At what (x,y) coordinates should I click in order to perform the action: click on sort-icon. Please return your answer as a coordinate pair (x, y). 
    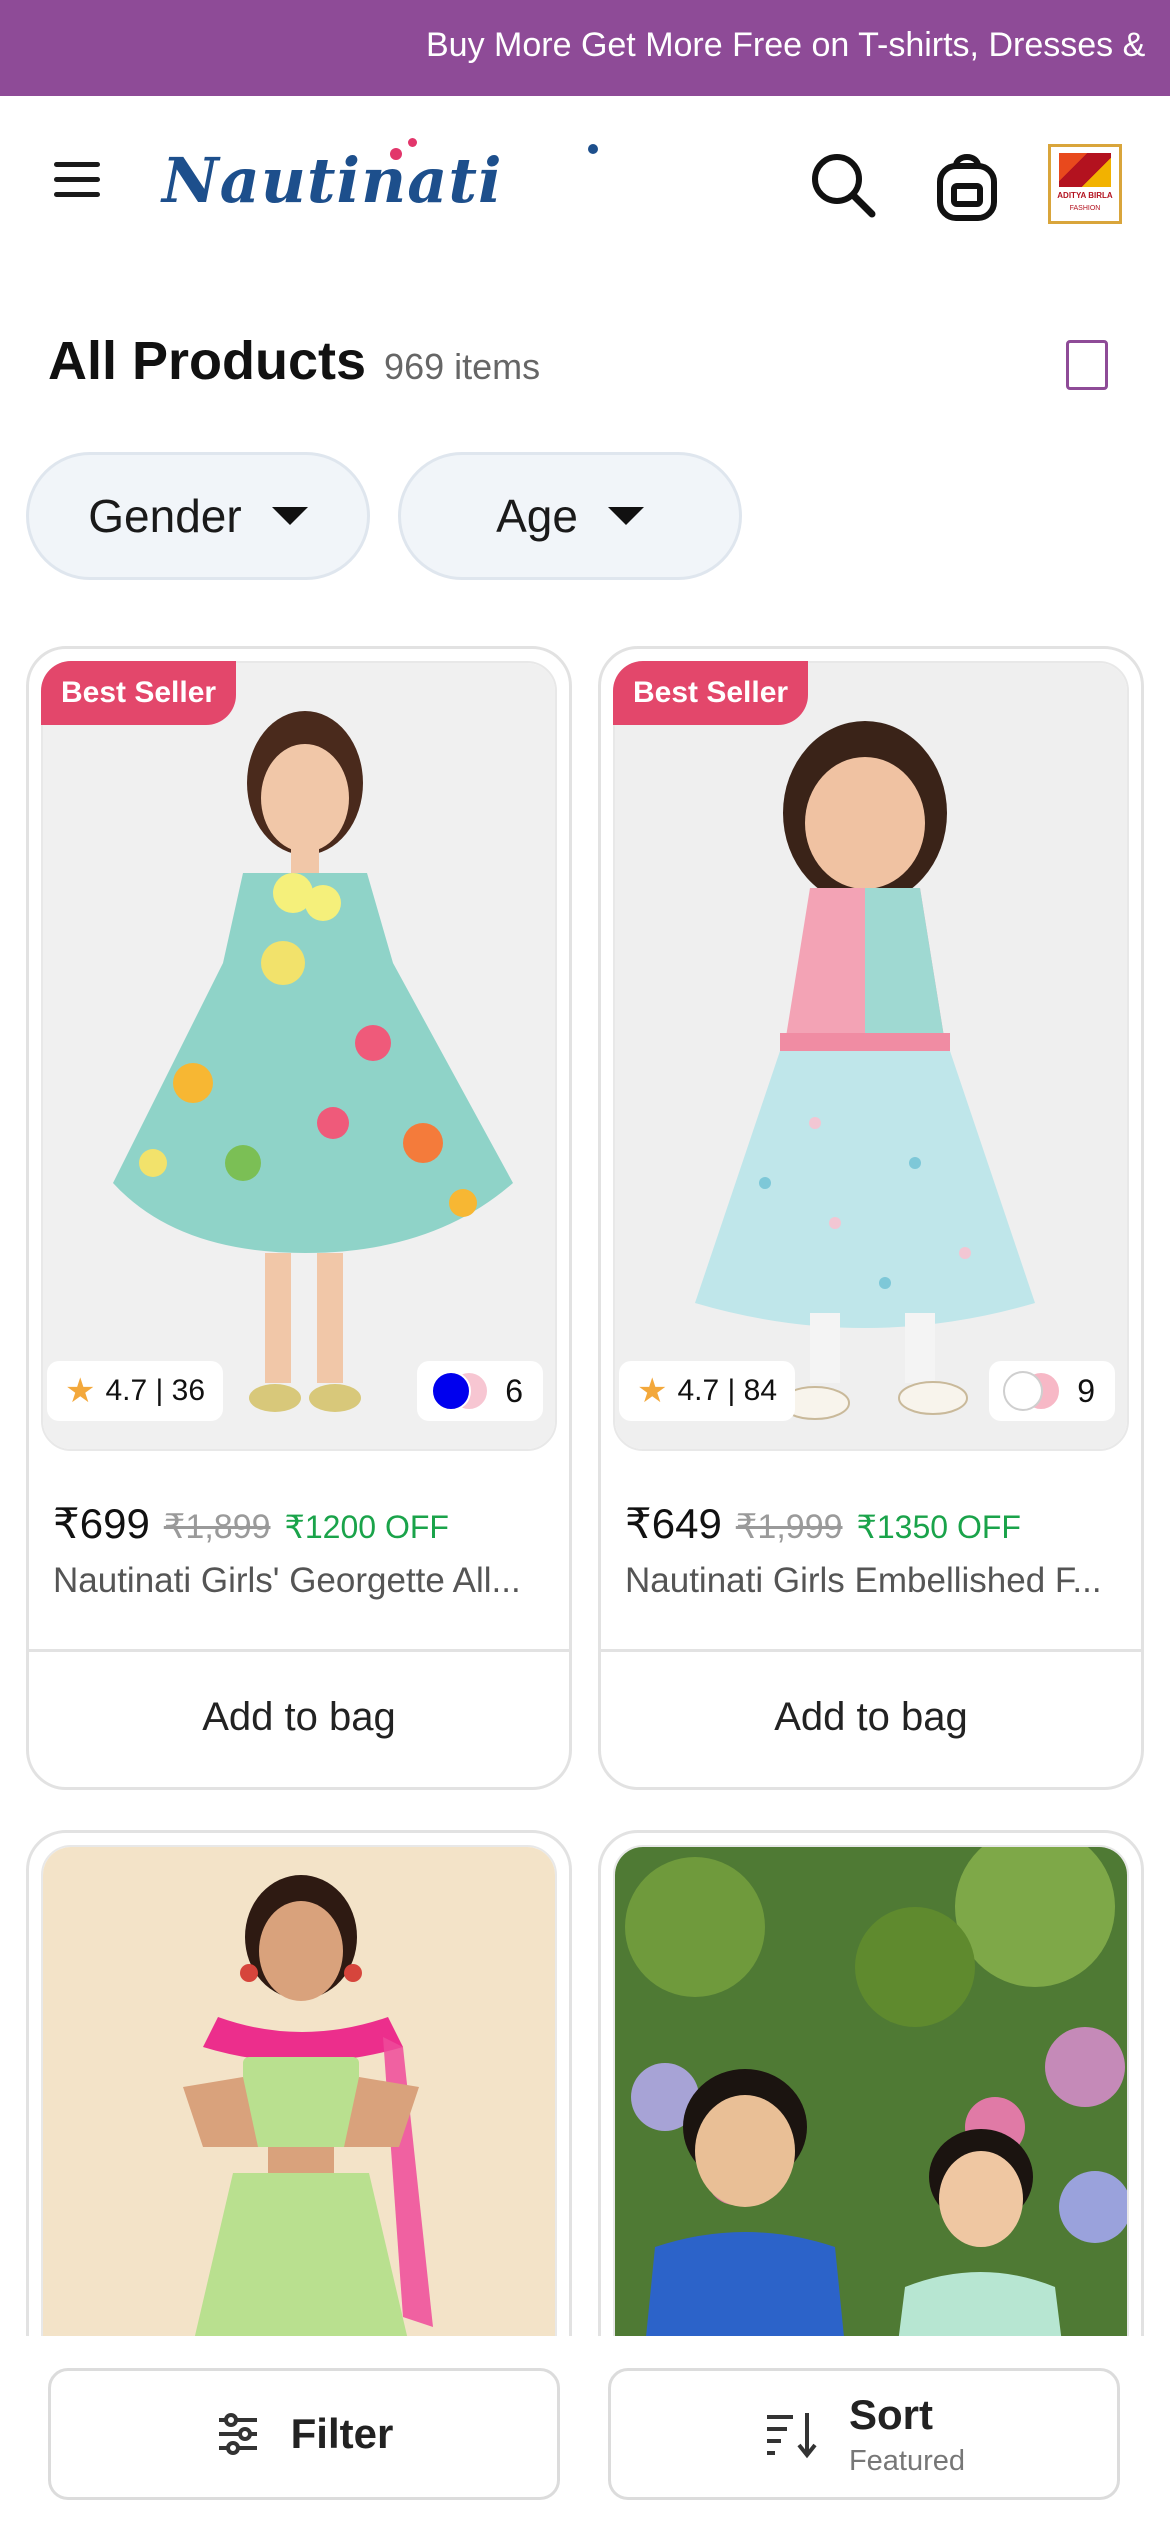
    Looking at the image, I should click on (791, 2436).